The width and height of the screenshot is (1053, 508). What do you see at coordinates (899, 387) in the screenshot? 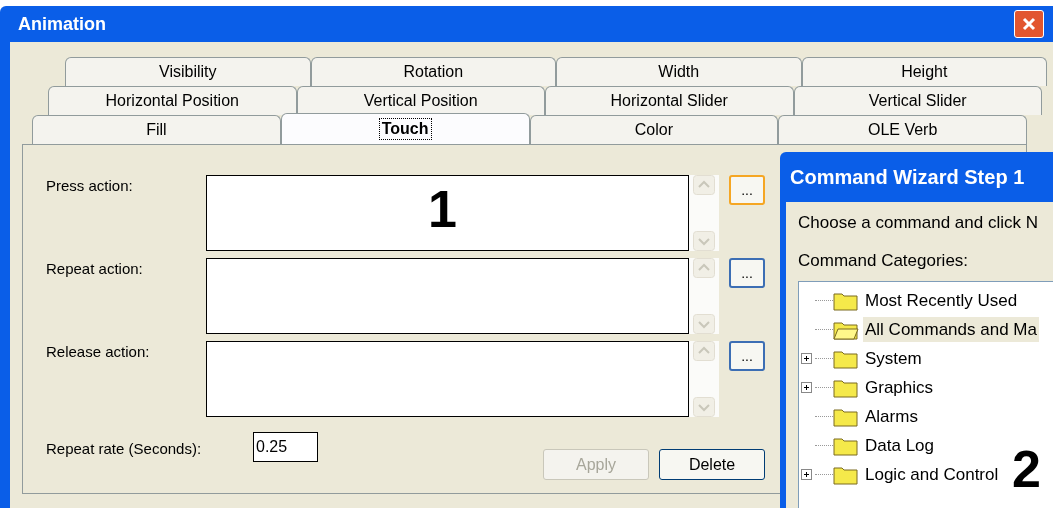
I see `tree-item: Graphics` at bounding box center [899, 387].